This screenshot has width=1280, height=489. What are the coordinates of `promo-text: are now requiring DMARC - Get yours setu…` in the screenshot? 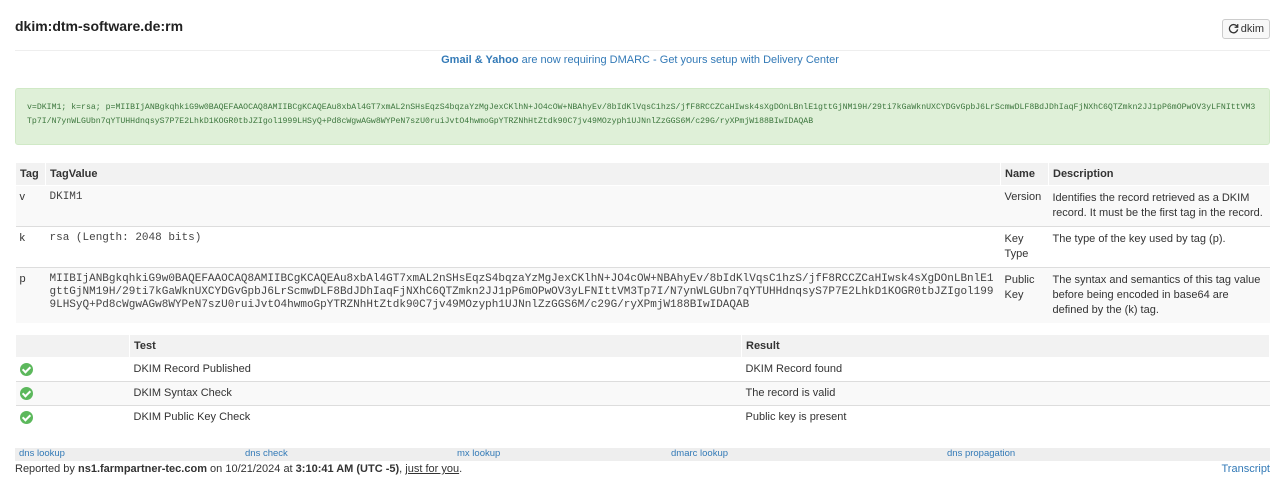 It's located at (679, 60).